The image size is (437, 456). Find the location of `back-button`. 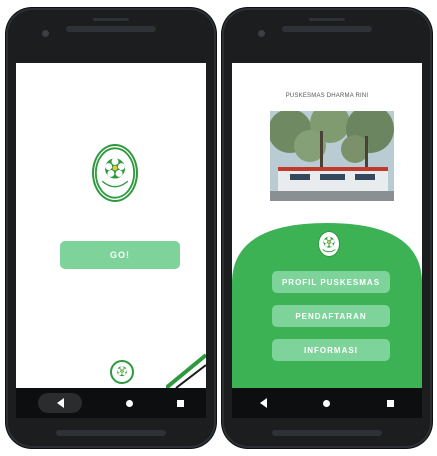

back-button is located at coordinates (60, 403).